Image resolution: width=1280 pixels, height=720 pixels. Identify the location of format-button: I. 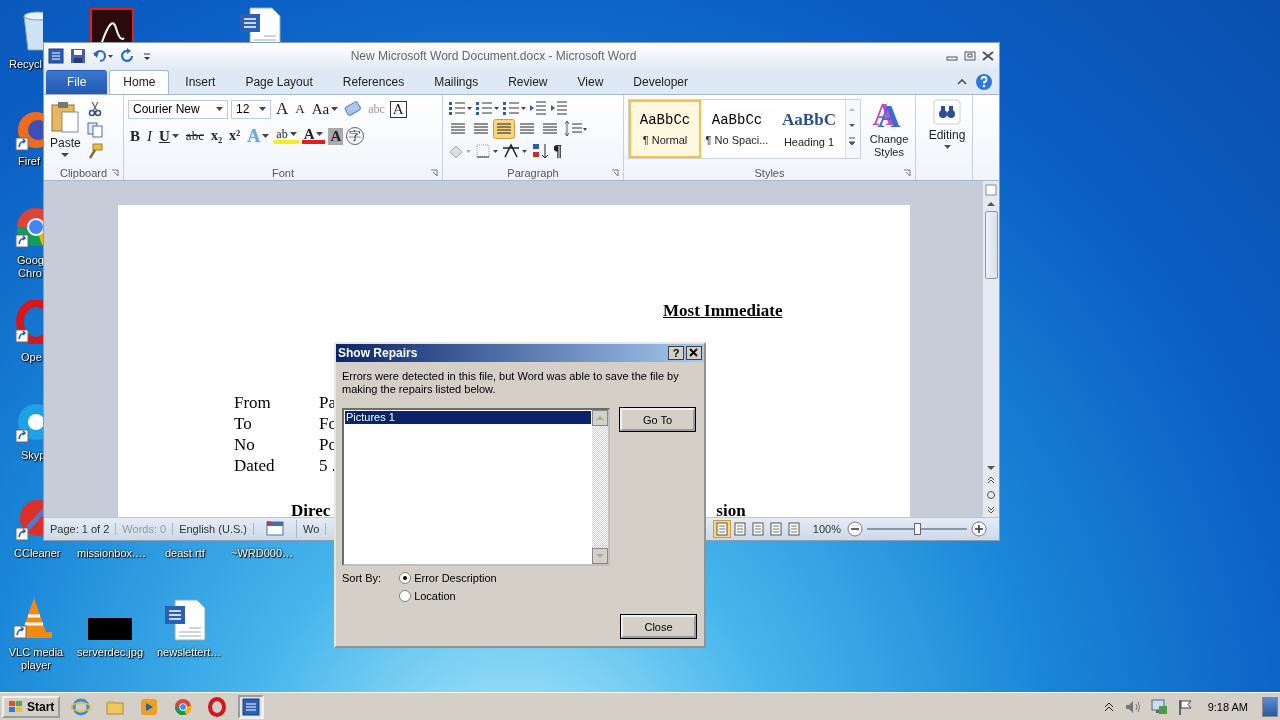
(149, 136).